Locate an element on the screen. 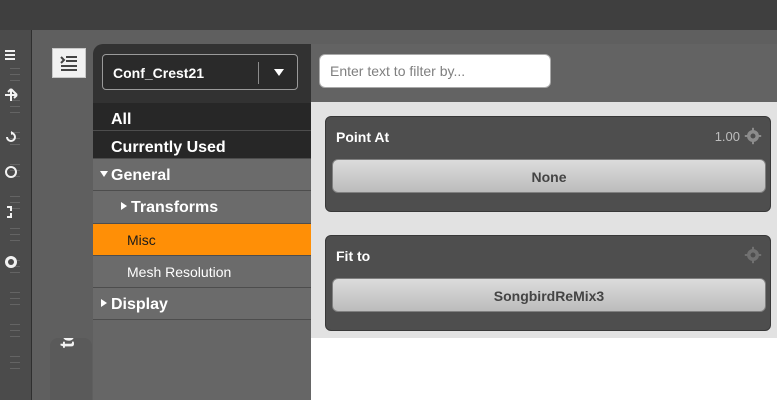 This screenshot has height=400, width=777. filter-input is located at coordinates (435, 71).